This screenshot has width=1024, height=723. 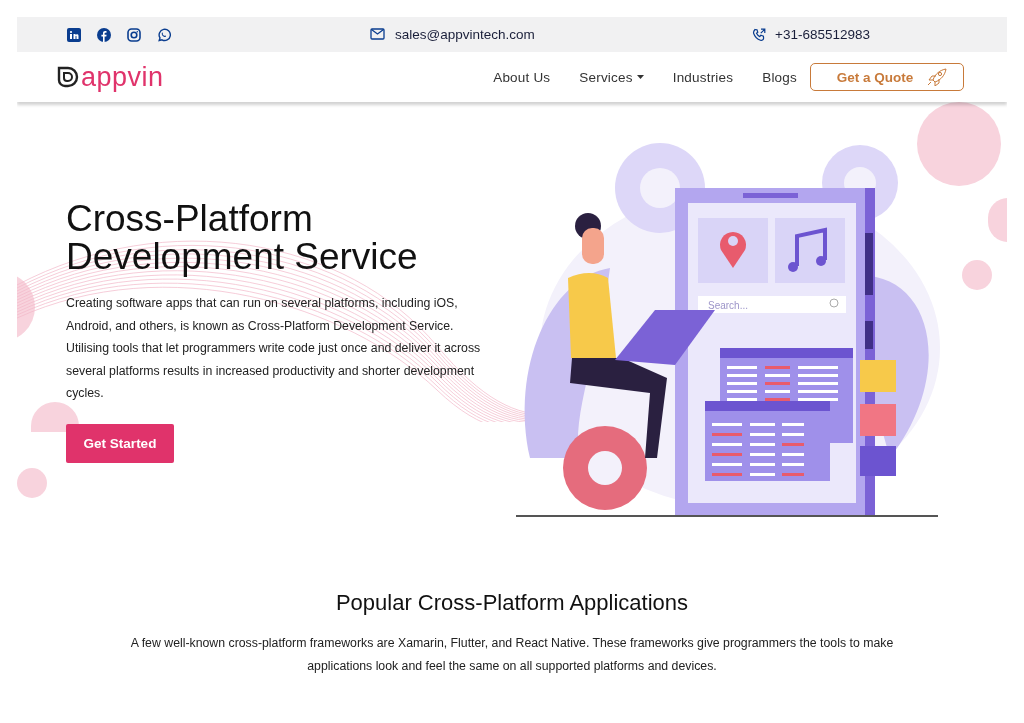 What do you see at coordinates (640, 77) in the screenshot?
I see `caret-icon` at bounding box center [640, 77].